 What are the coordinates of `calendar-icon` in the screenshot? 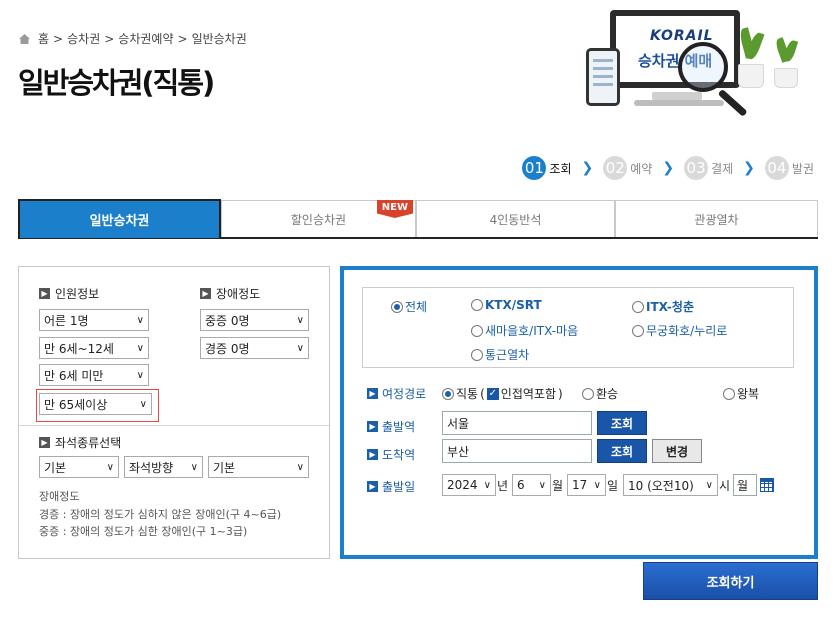 It's located at (767, 485).